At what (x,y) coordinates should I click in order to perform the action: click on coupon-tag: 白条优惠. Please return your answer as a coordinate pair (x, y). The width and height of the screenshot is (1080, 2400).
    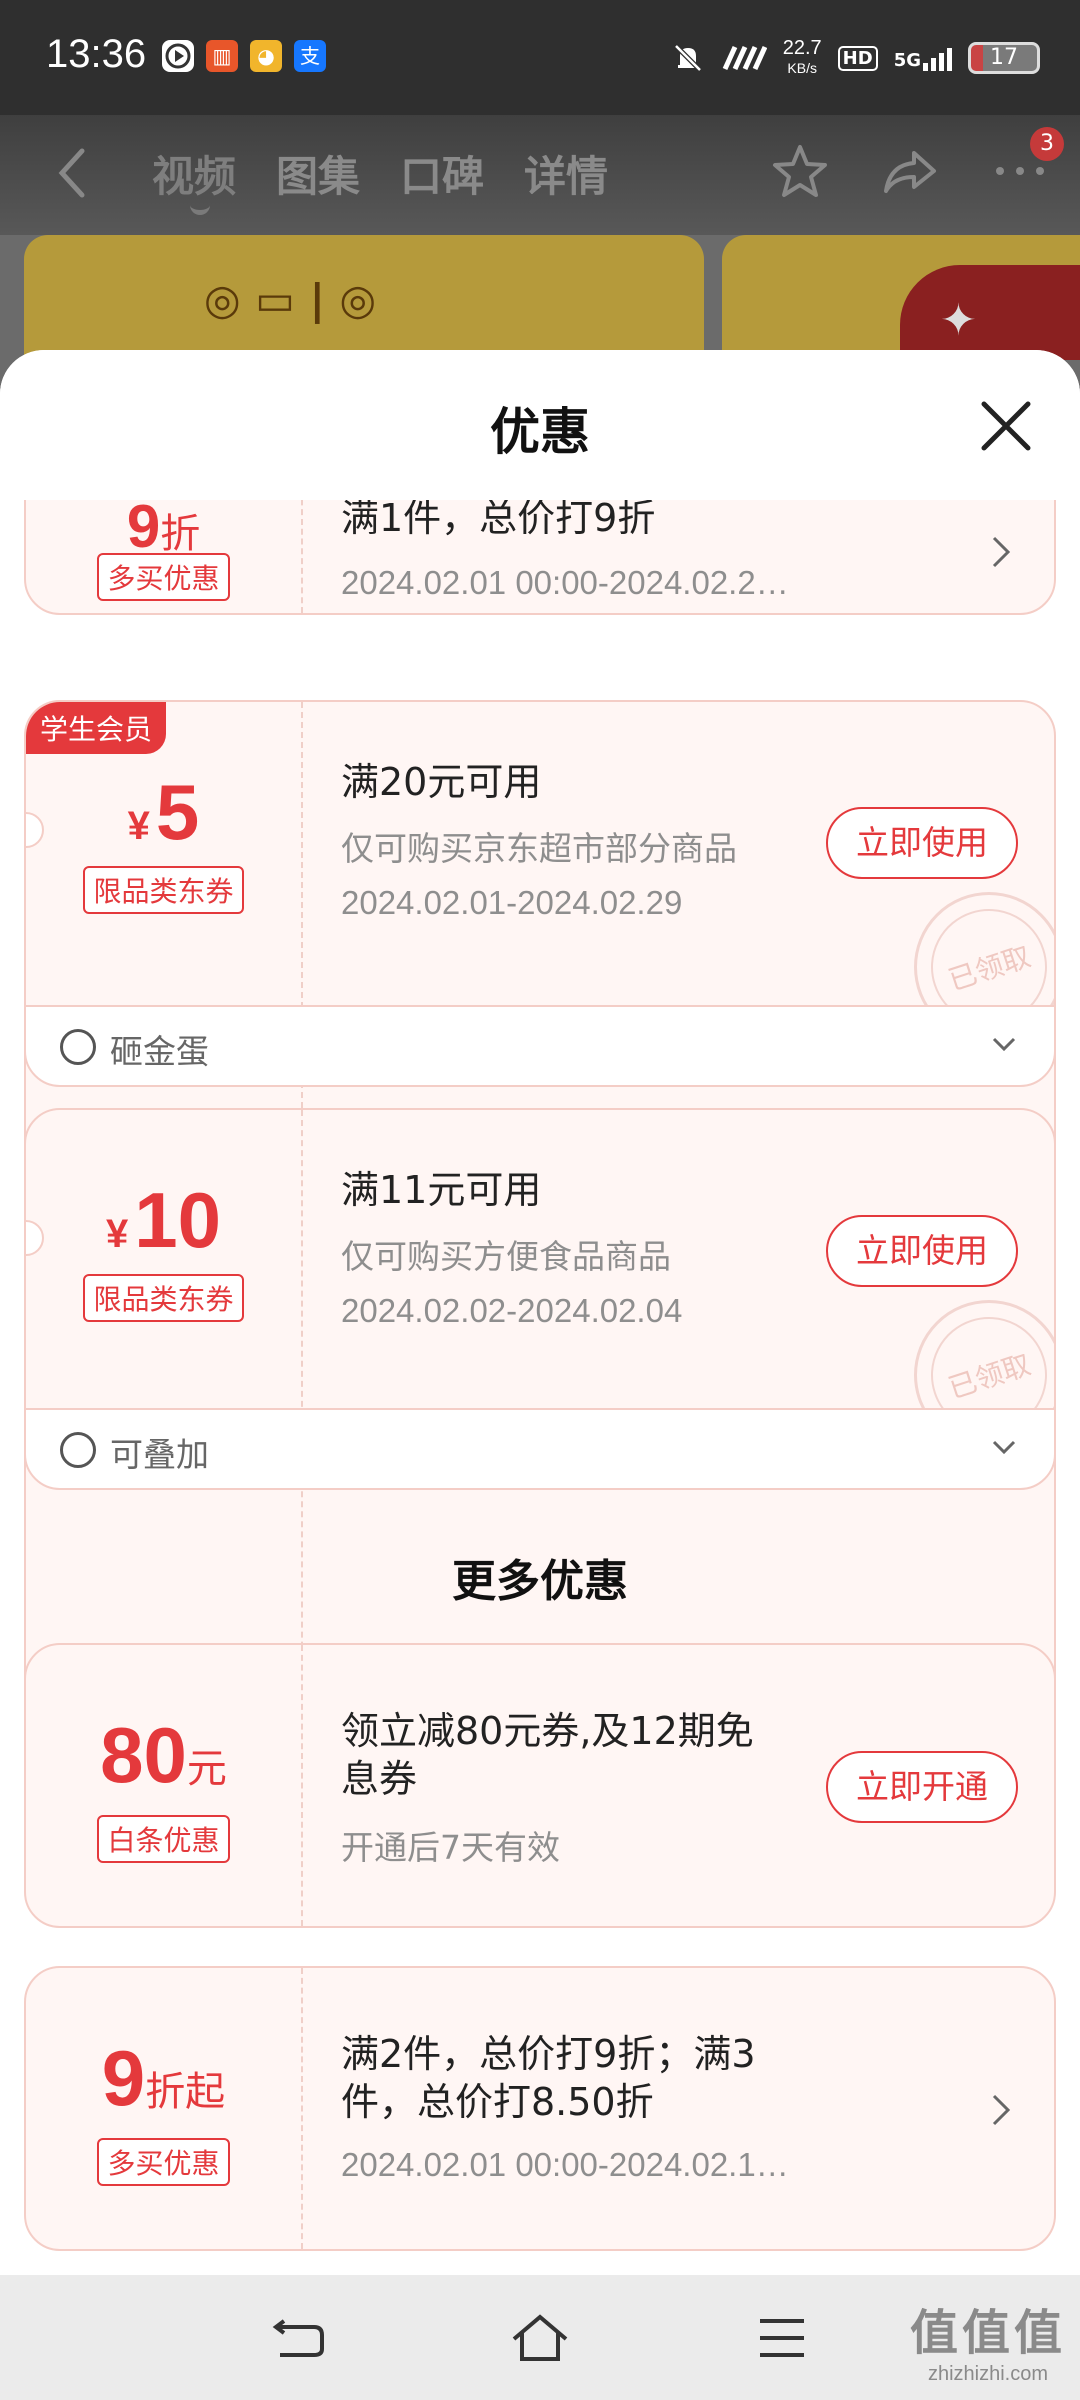
    Looking at the image, I should click on (163, 1839).